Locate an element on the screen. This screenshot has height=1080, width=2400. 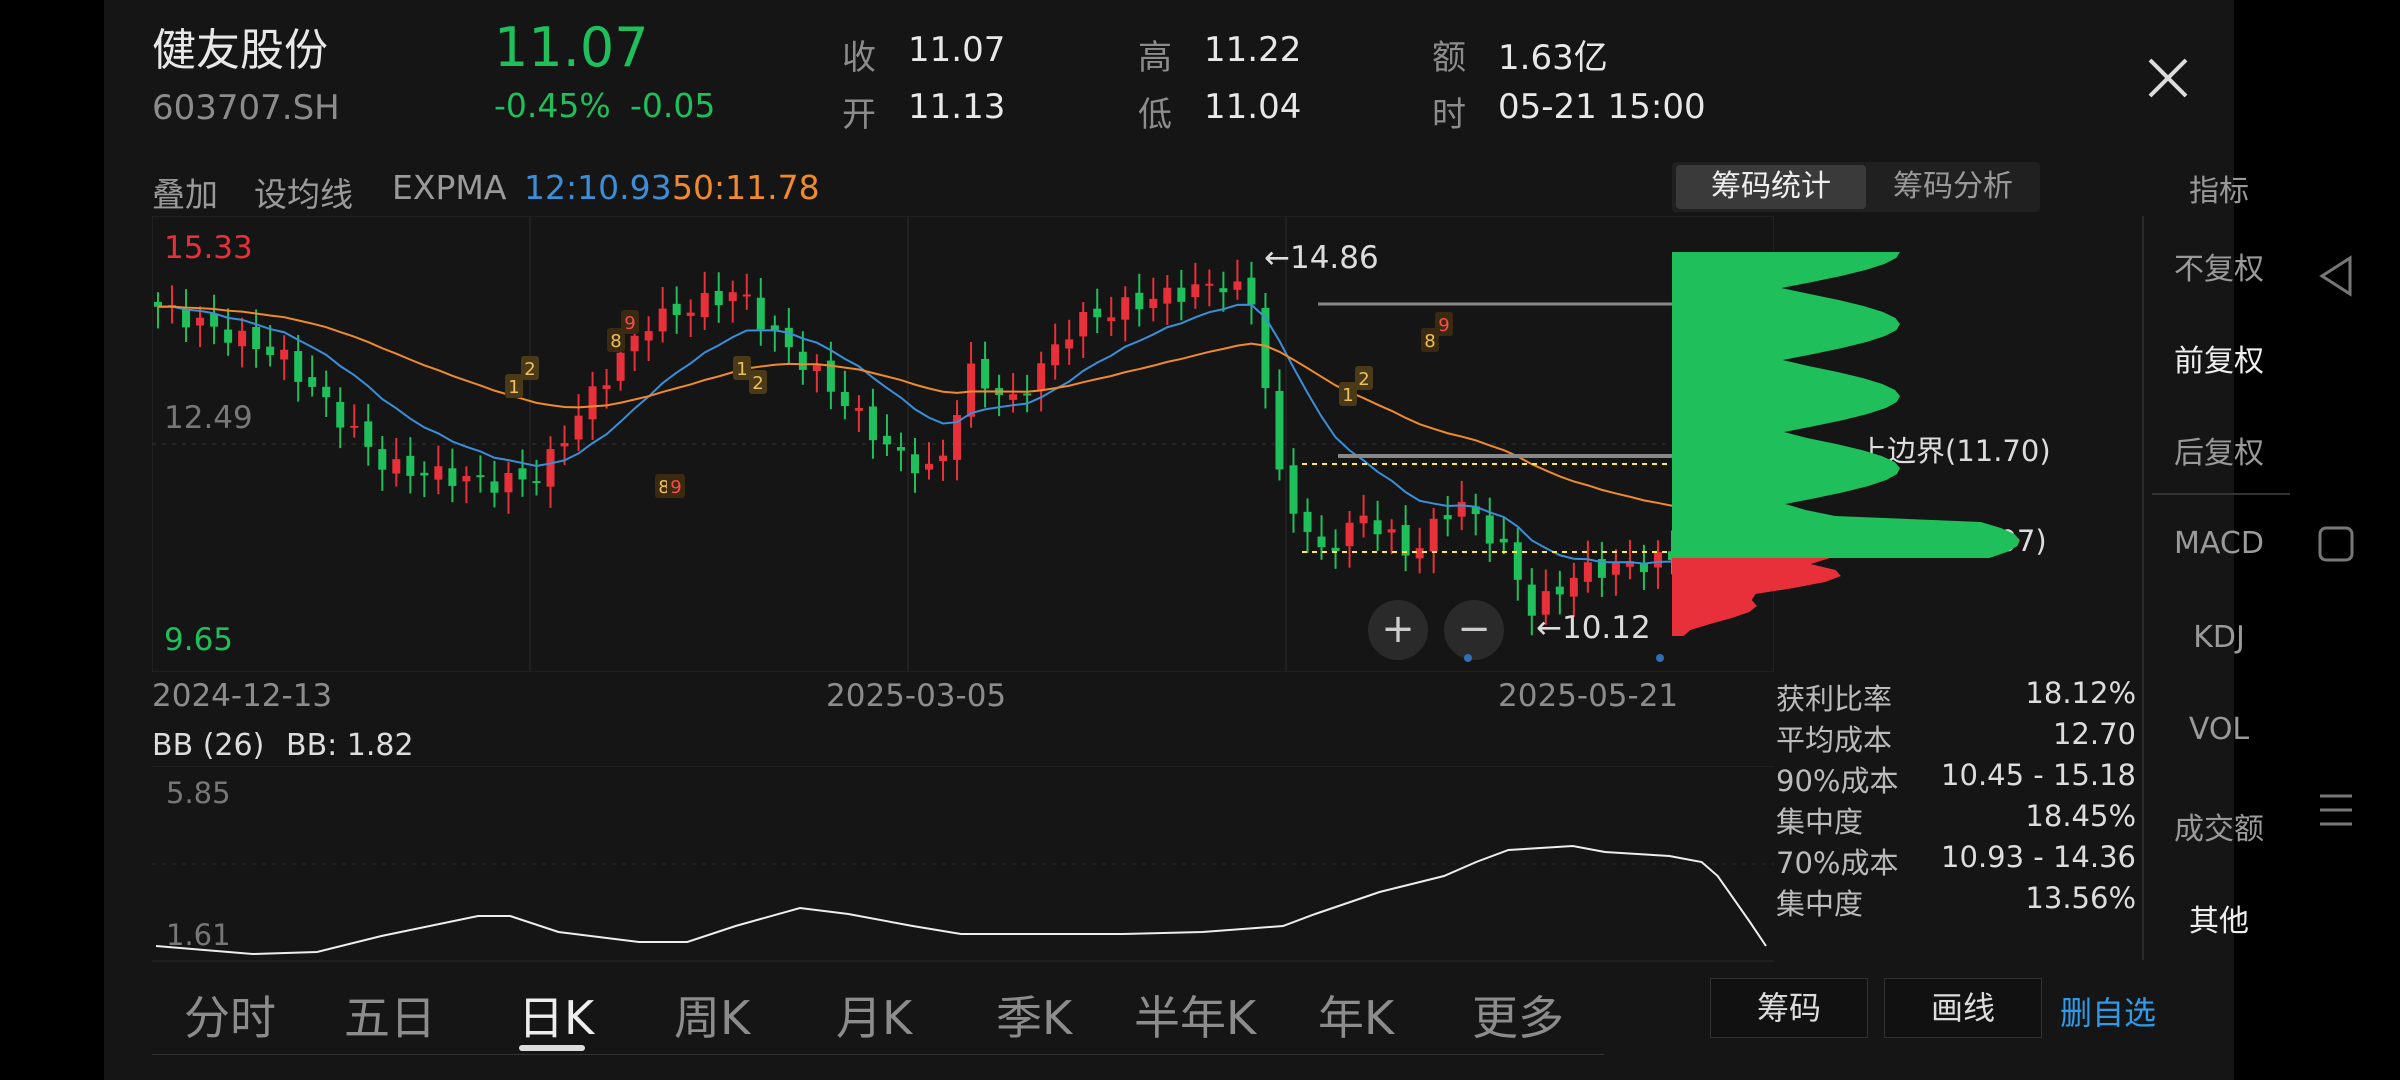
change-amount: -0.05 is located at coordinates (673, 105).